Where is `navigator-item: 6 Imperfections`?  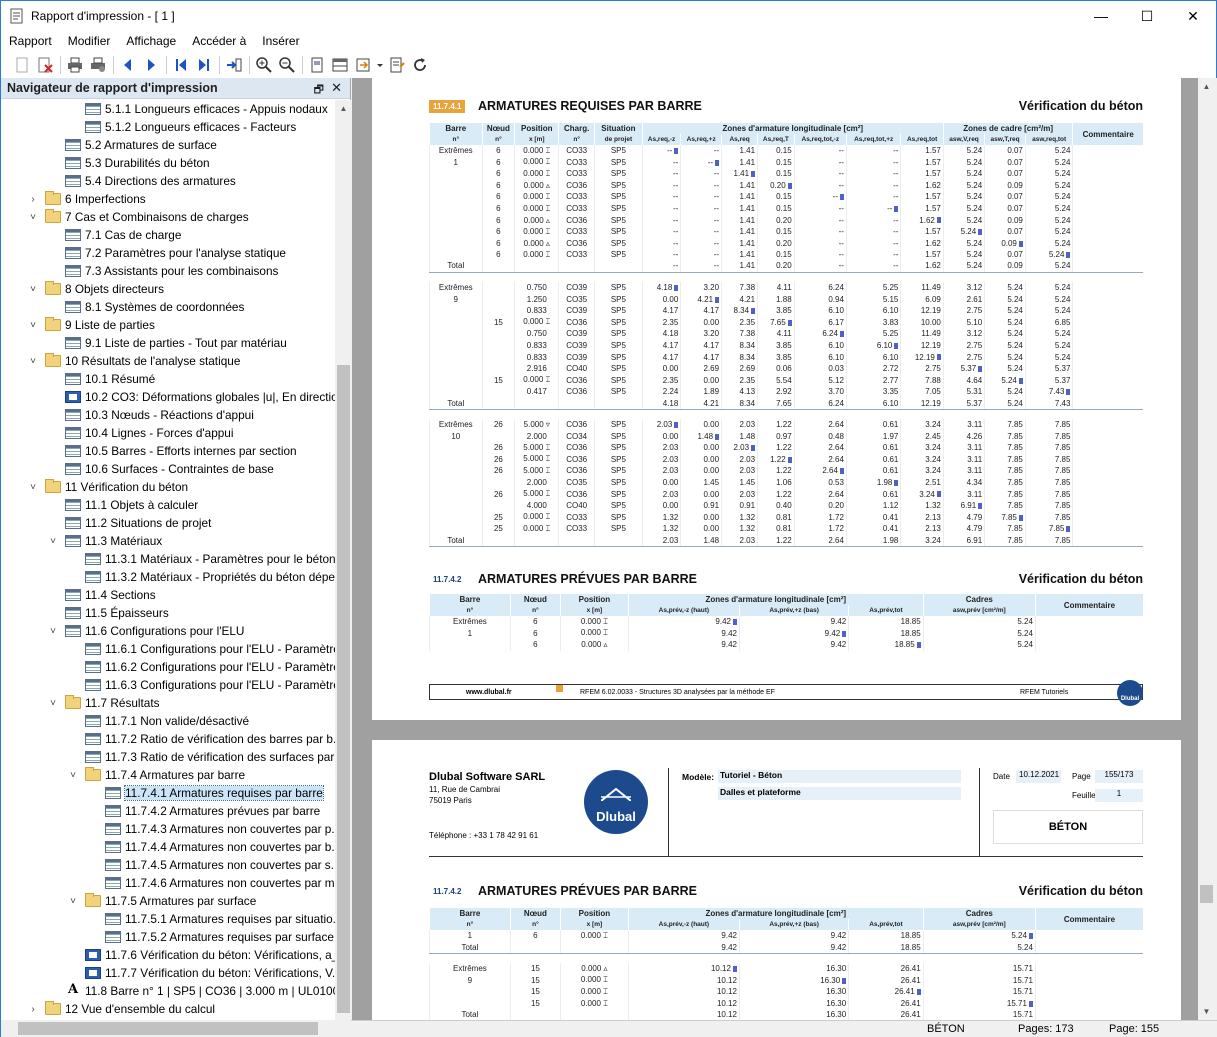
navigator-item: 6 Imperfections is located at coordinates (95, 199).